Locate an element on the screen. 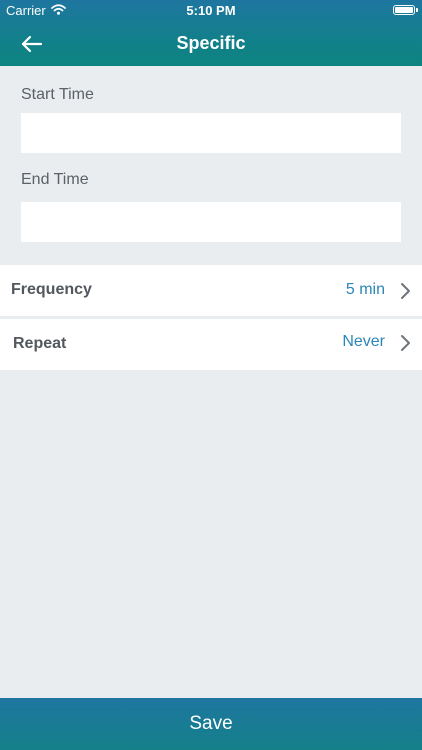 The width and height of the screenshot is (422, 750). page-title: Specific is located at coordinates (211, 43).